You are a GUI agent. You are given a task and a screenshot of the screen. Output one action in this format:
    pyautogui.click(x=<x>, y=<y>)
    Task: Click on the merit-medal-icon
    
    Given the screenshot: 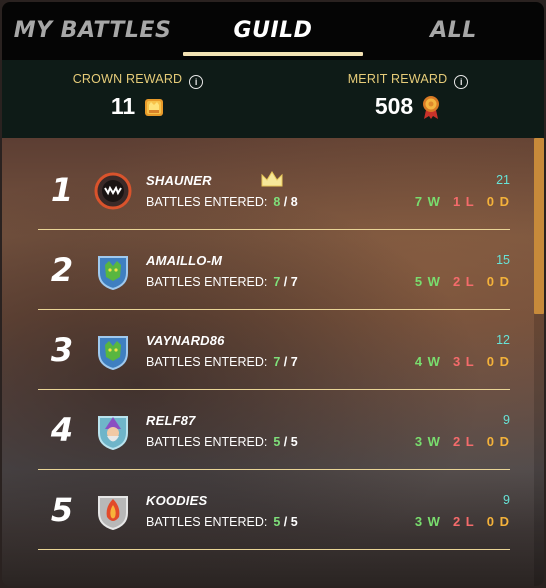 What is the action you would take?
    pyautogui.click(x=431, y=107)
    